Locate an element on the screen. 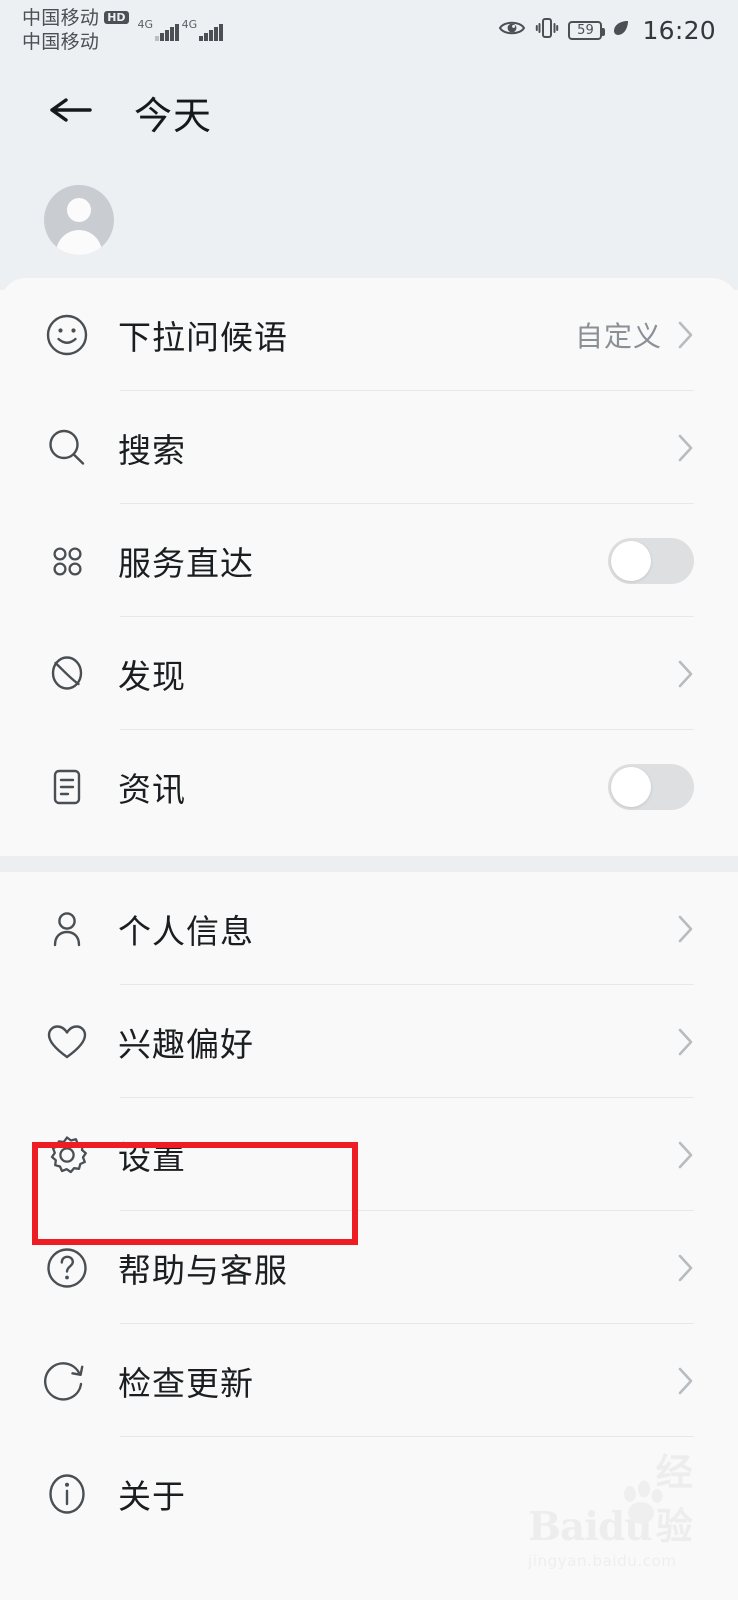 The width and height of the screenshot is (738, 1600). avatar-body-shape is located at coordinates (79, 242).